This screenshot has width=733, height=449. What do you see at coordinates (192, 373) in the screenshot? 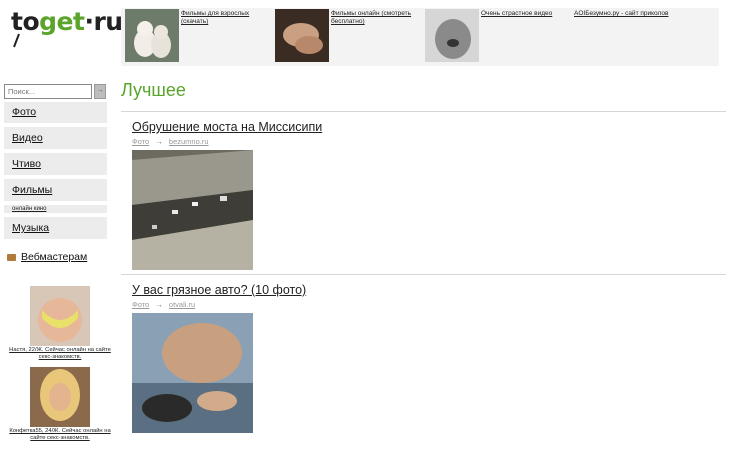
I see `article-2-image` at bounding box center [192, 373].